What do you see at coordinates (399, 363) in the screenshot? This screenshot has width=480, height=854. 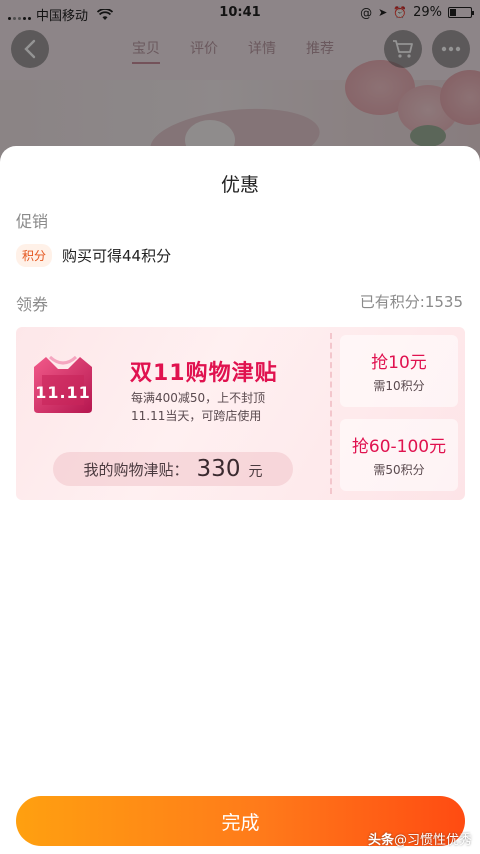 I see `redeem-option-label: 抢10元` at bounding box center [399, 363].